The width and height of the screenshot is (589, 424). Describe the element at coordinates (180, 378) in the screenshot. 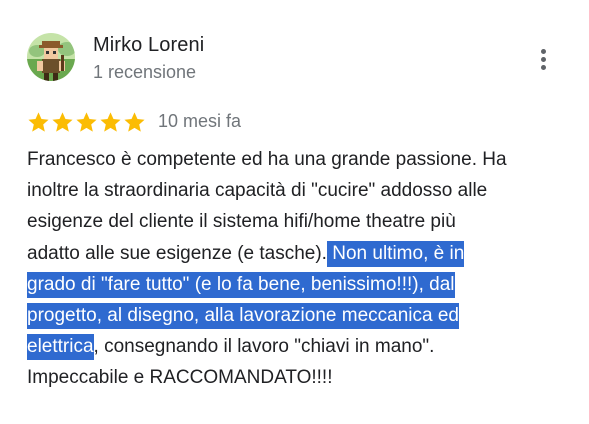

I see `review-text-line: Impeccabile e RACCOMANDATO!!!!` at that location.